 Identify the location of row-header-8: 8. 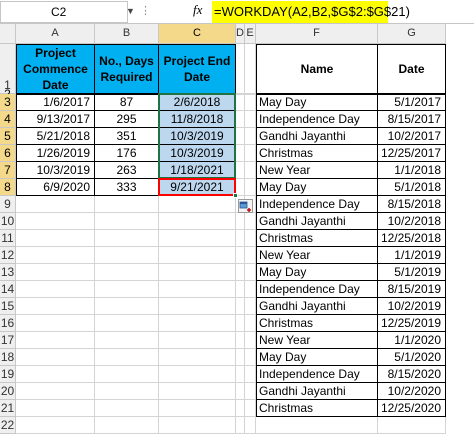
(8, 187).